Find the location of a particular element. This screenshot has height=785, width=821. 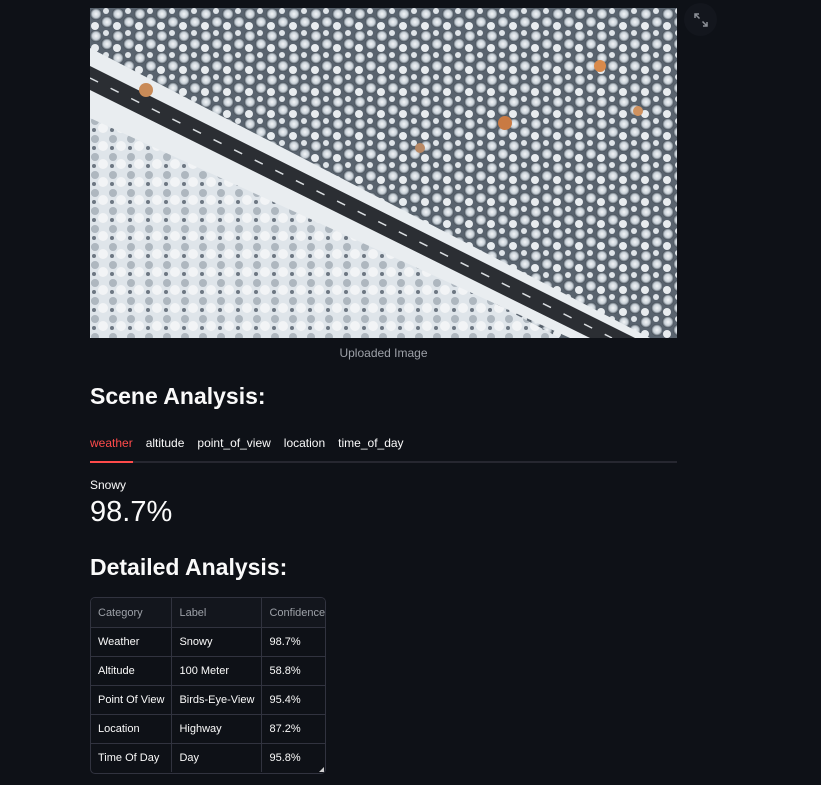

cell-category: Point Of View is located at coordinates (132, 700).